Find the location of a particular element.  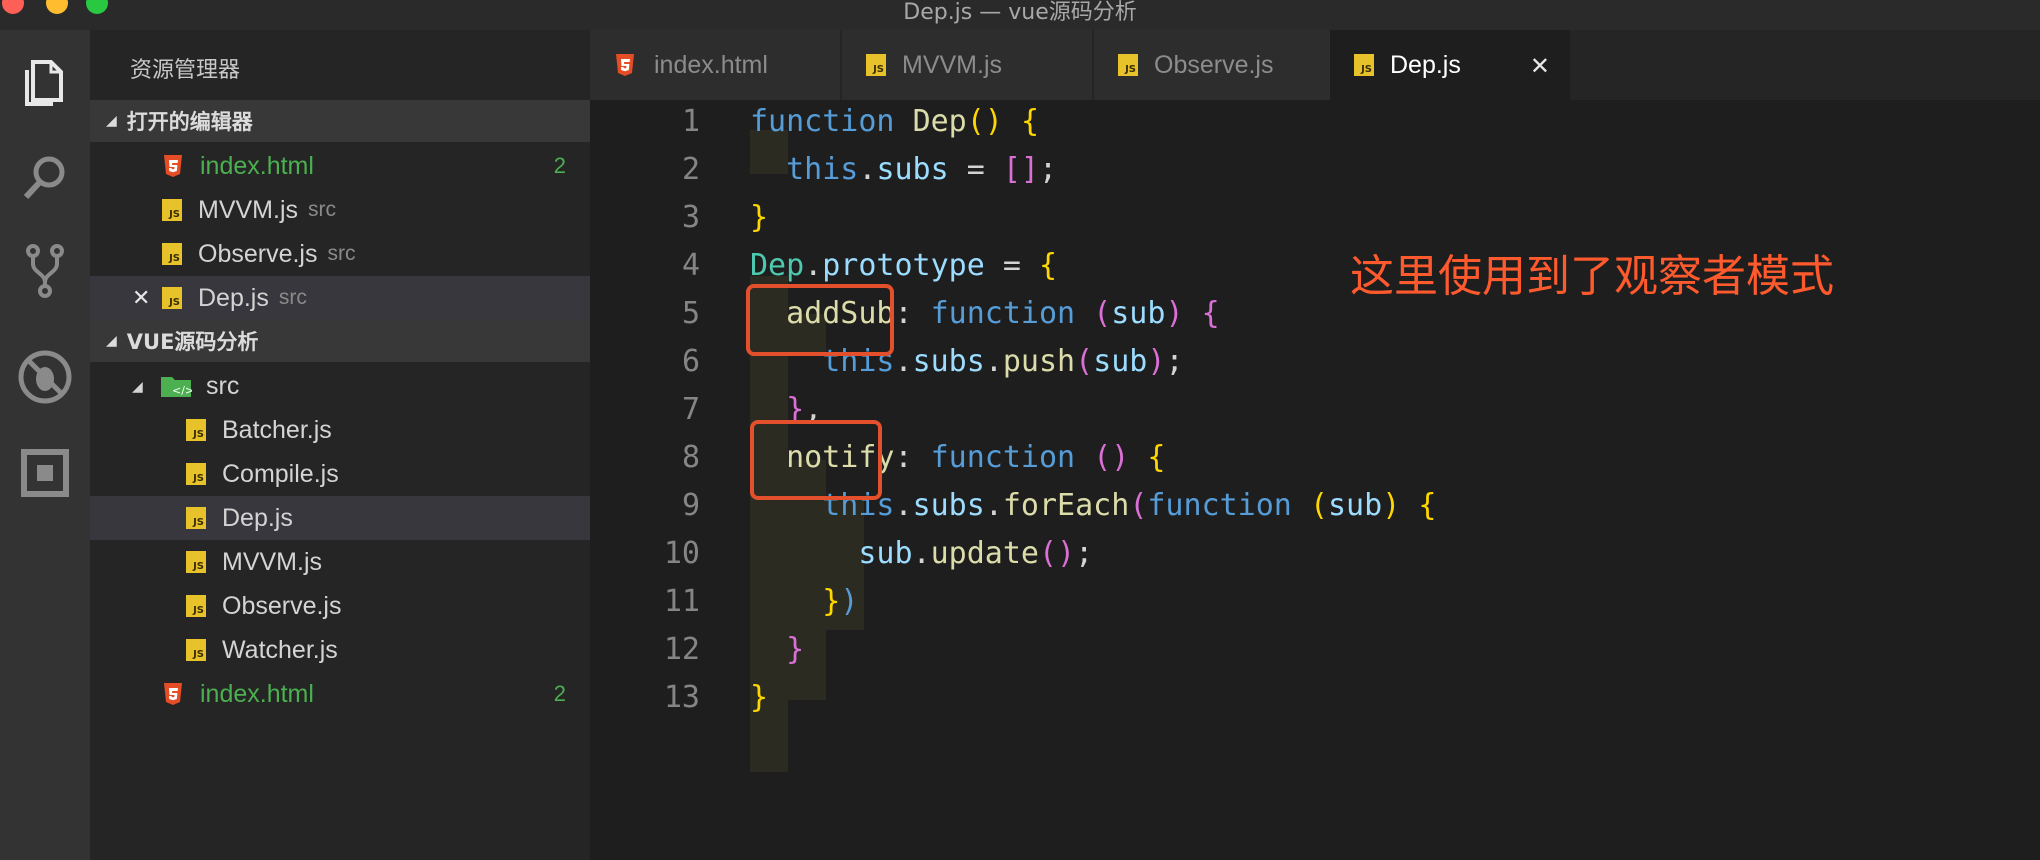

folder-expanded-icon: ◢ is located at coordinates (137, 385).